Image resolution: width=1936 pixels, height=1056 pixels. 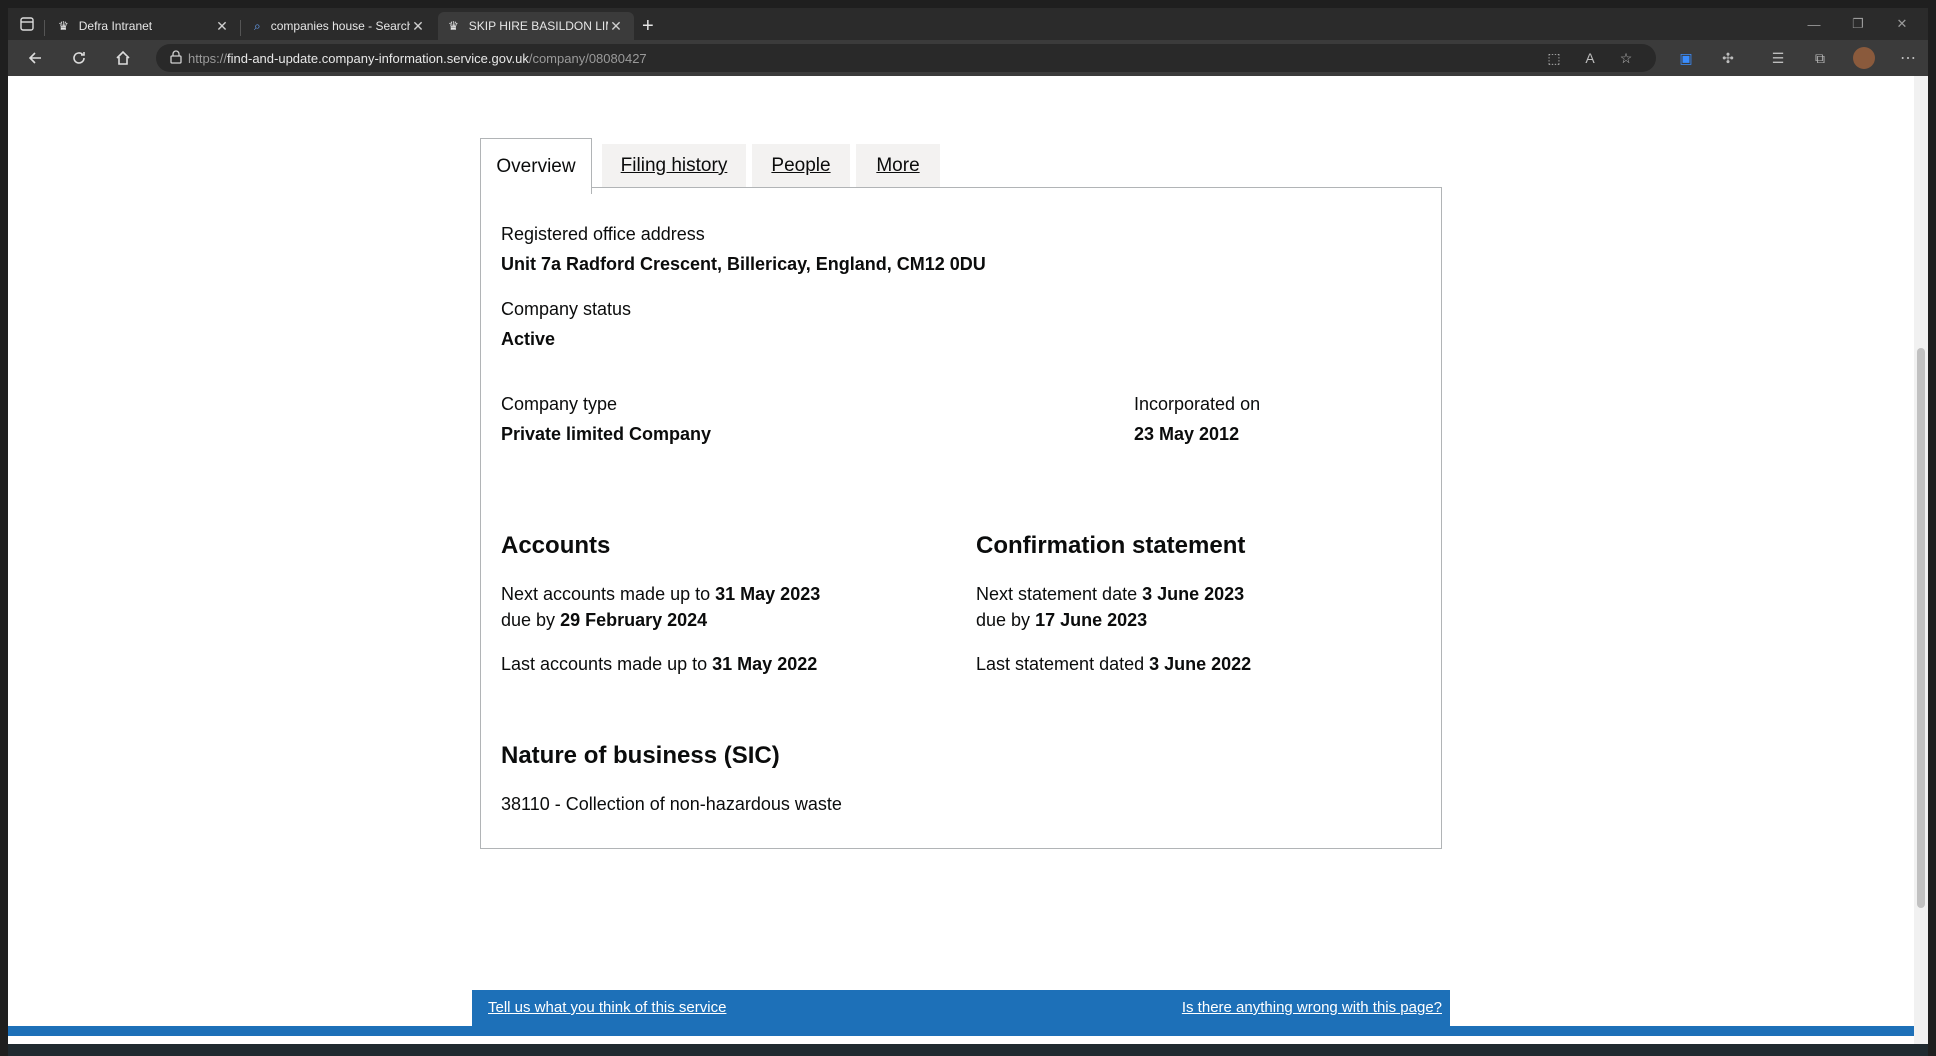 I want to click on plus-icon: +, so click(x=648, y=25).